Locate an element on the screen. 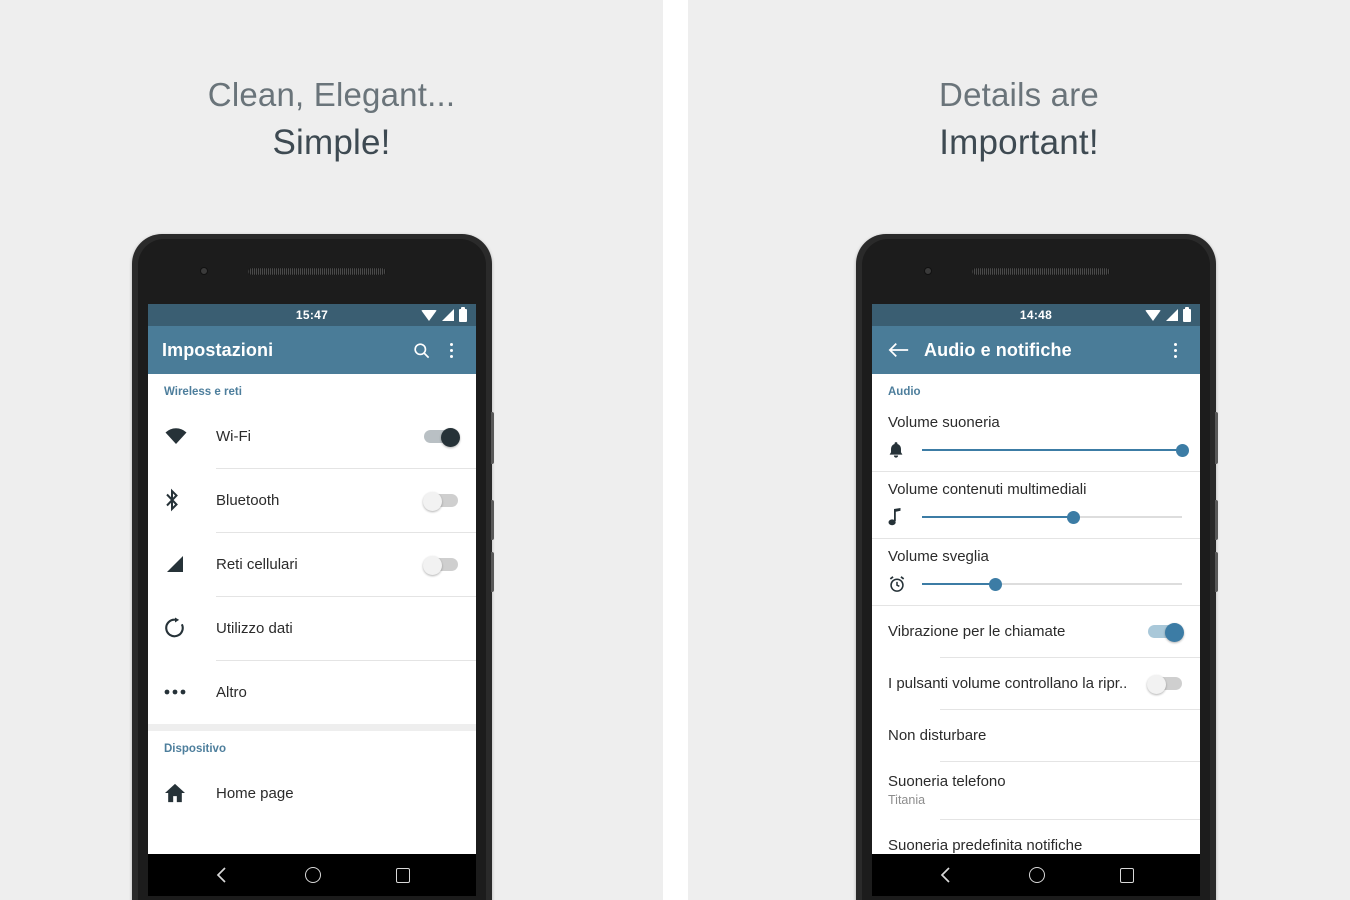 The image size is (1350, 900). list-item-text-stack: Suoneria telefono Titania is located at coordinates (1036, 790).